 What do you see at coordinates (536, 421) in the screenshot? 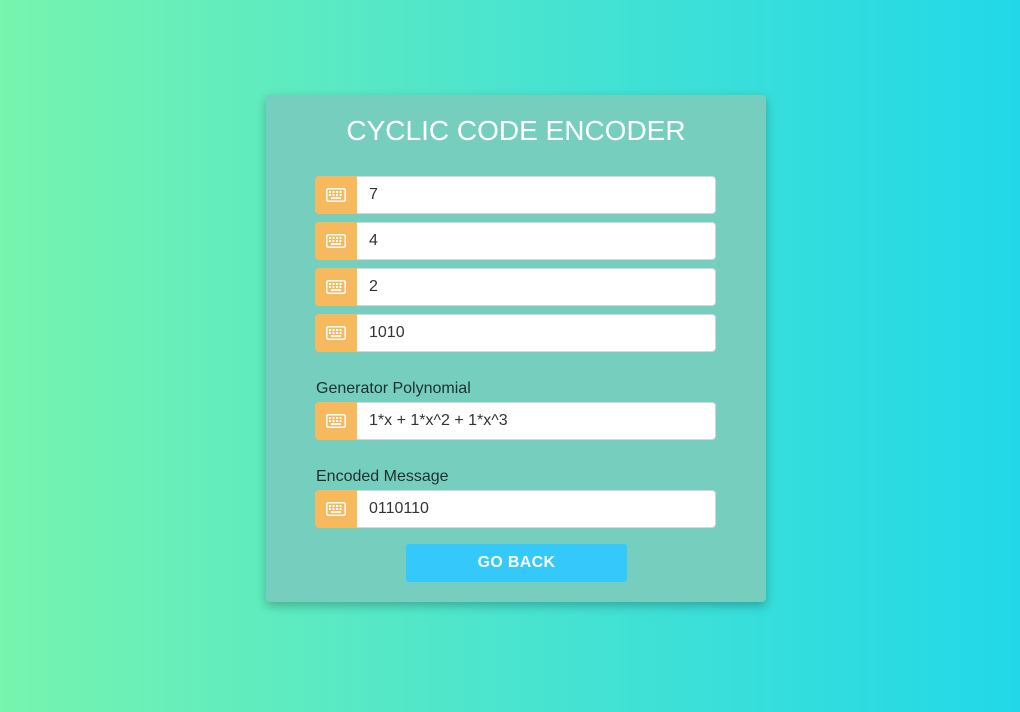
I see `generator-polynomial-input` at bounding box center [536, 421].